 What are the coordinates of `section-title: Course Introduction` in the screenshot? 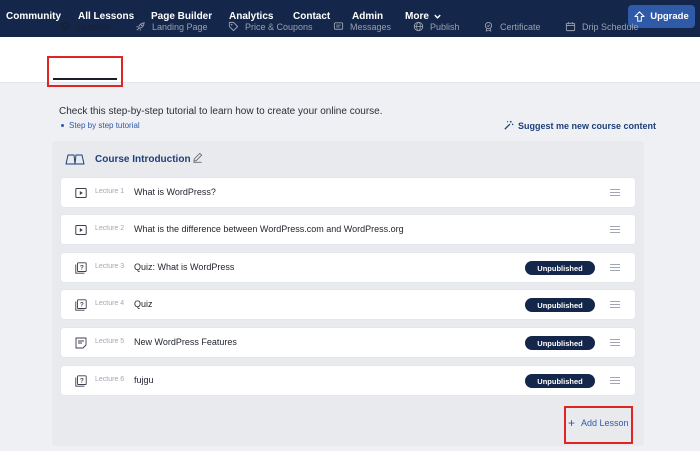 It's located at (143, 159).